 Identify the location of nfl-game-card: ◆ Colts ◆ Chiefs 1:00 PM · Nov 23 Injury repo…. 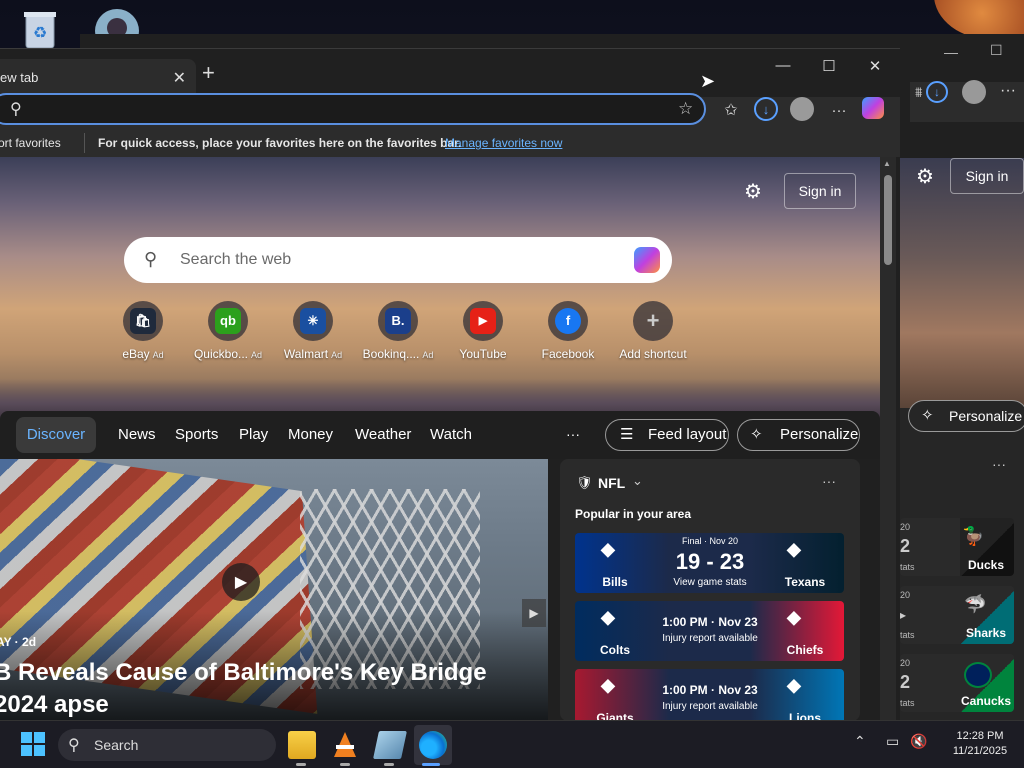
(709, 631).